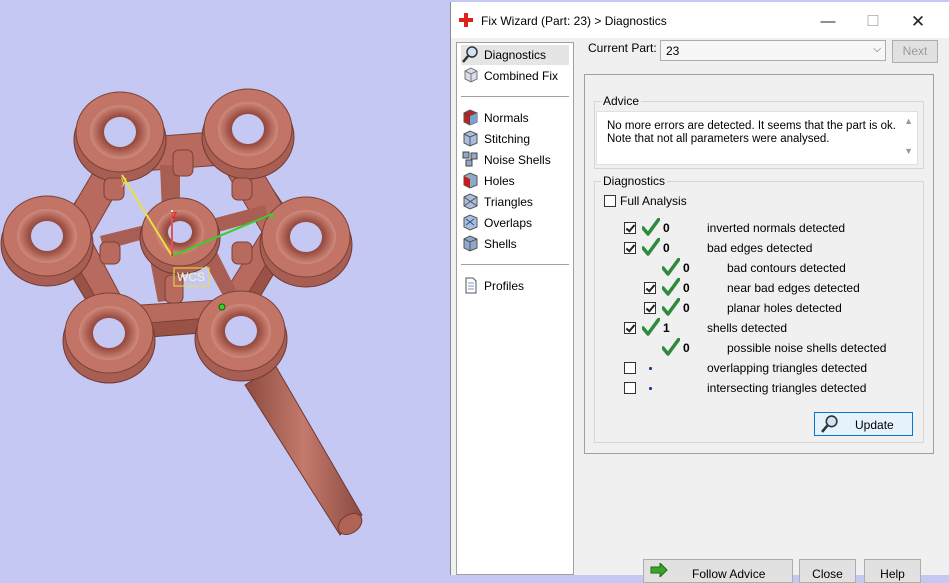 The height and width of the screenshot is (583, 949). Describe the element at coordinates (470, 222) in the screenshot. I see `overlaps-icon` at that location.